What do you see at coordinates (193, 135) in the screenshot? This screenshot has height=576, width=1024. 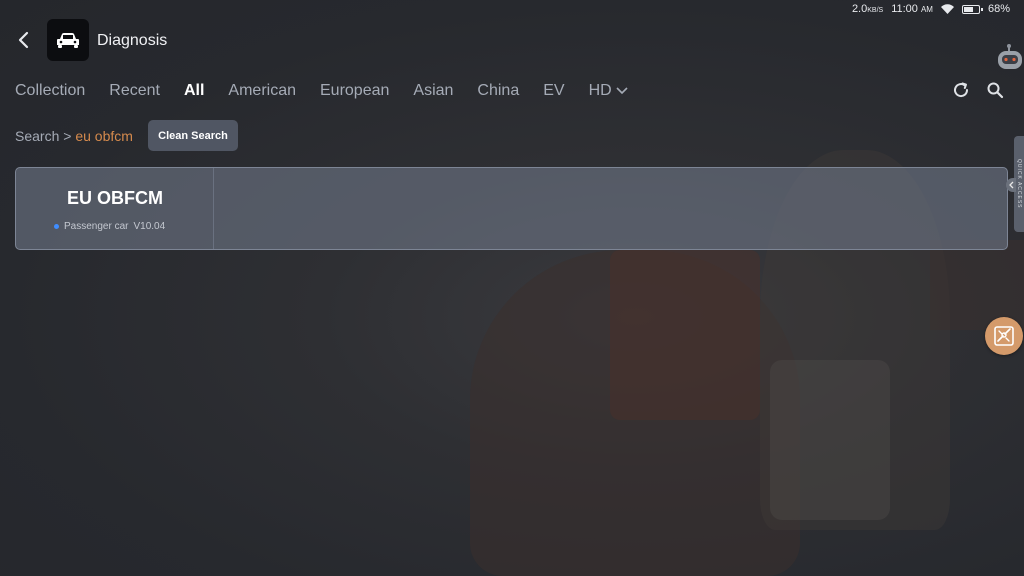 I see `clean-search-button: Clean Search` at bounding box center [193, 135].